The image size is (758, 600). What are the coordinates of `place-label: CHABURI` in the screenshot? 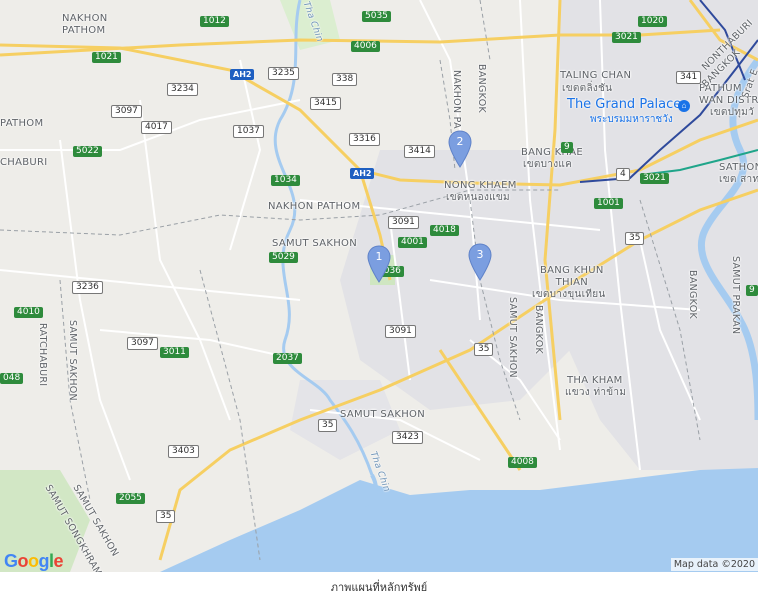 It's located at (24, 162).